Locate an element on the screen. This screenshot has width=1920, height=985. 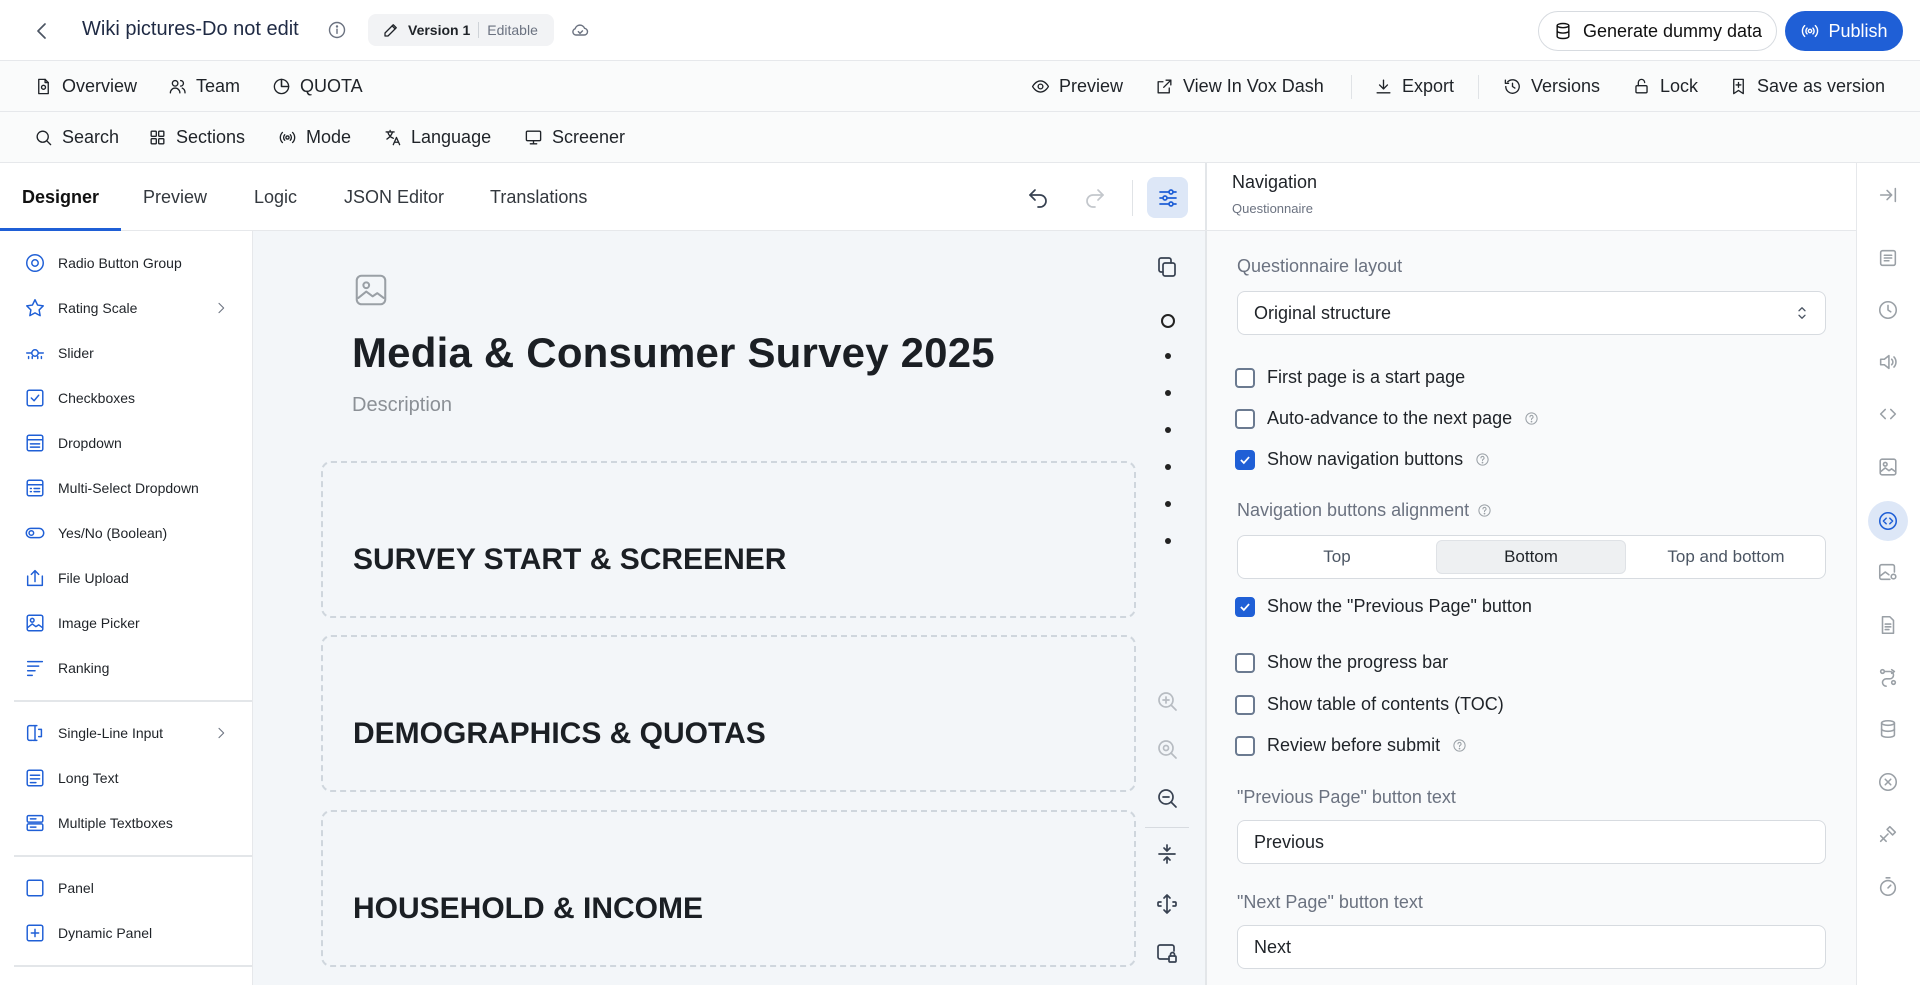
toolbox-item-single-line-input: Single-Line Input is located at coordinates (126, 733).